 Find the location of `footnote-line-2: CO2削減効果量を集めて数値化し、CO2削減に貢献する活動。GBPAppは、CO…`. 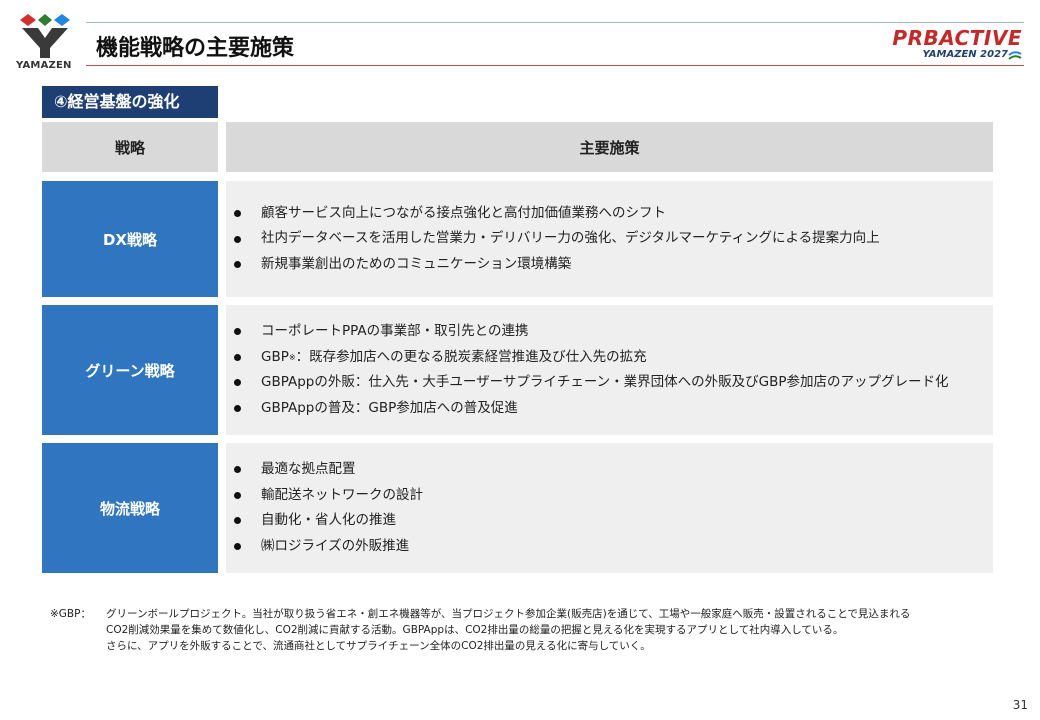

footnote-line-2: CO2削減効果量を集めて数値化し、CO2削減に貢献する活動。GBPAppは、CO… is located at coordinates (475, 630).